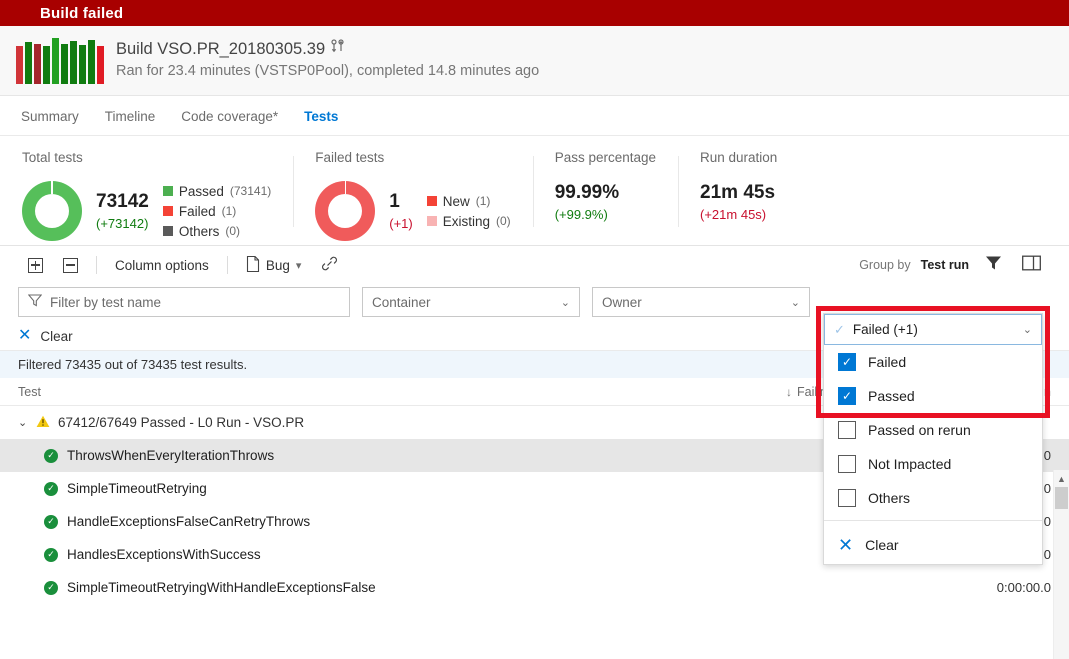  What do you see at coordinates (229, 210) in the screenshot?
I see `legend-count: (1)` at bounding box center [229, 210].